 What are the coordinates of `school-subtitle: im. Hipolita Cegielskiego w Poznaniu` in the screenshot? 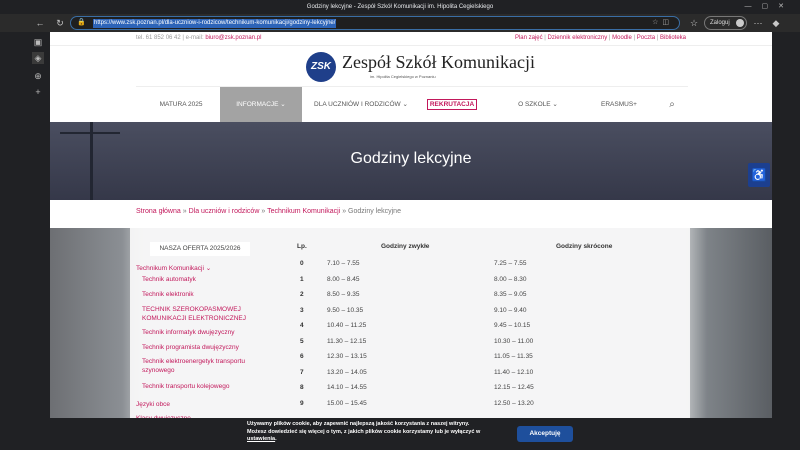 It's located at (403, 76).